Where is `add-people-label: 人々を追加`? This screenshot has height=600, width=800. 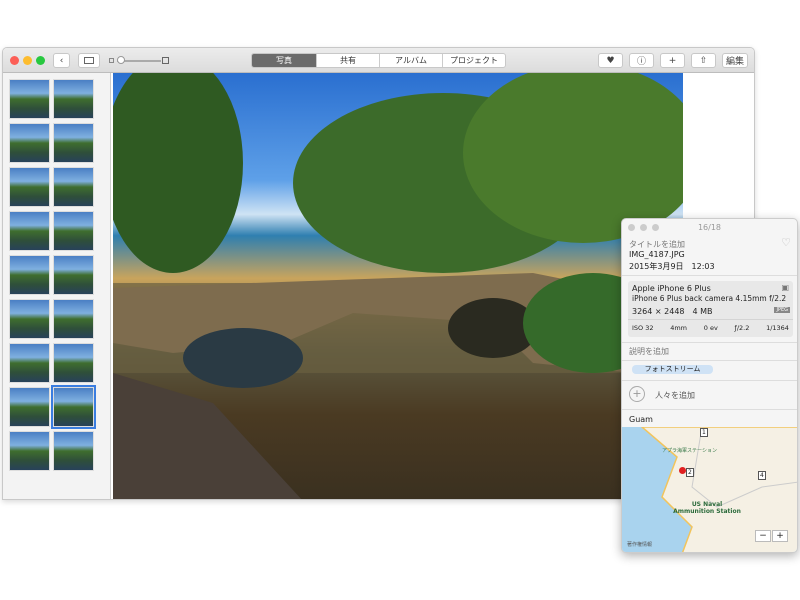 add-people-label: 人々を追加 is located at coordinates (675, 395).